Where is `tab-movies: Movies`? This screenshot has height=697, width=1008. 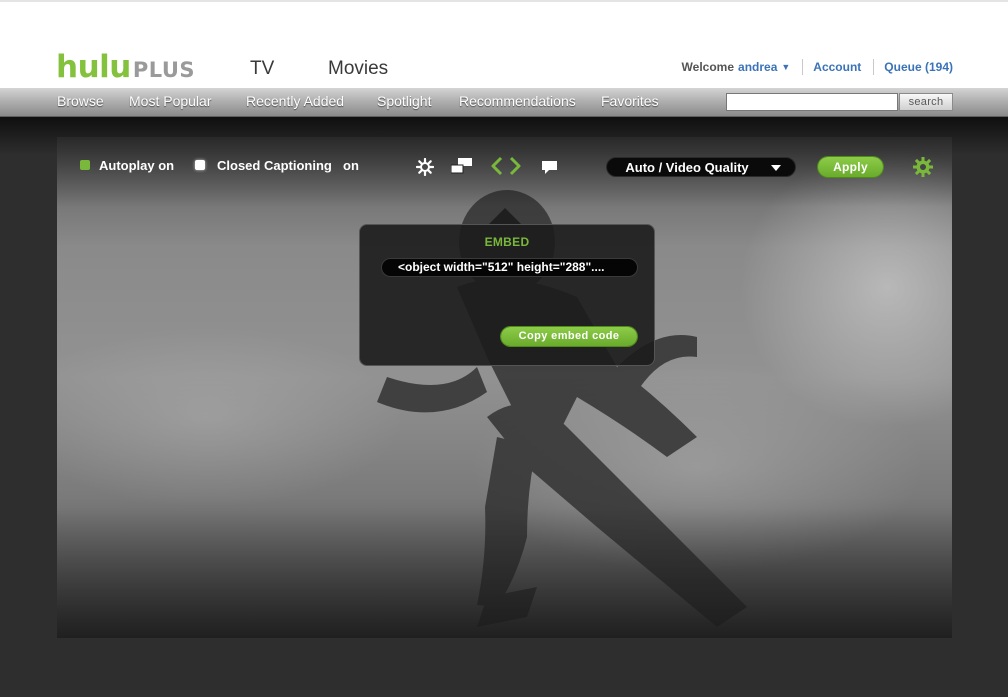
tab-movies: Movies is located at coordinates (358, 69).